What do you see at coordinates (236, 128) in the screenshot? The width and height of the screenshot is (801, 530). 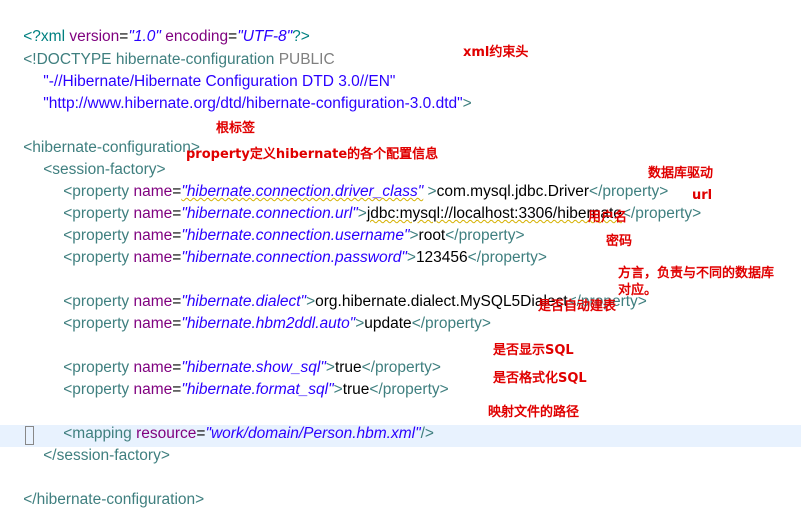 I see `annotation-root: 根标签` at bounding box center [236, 128].